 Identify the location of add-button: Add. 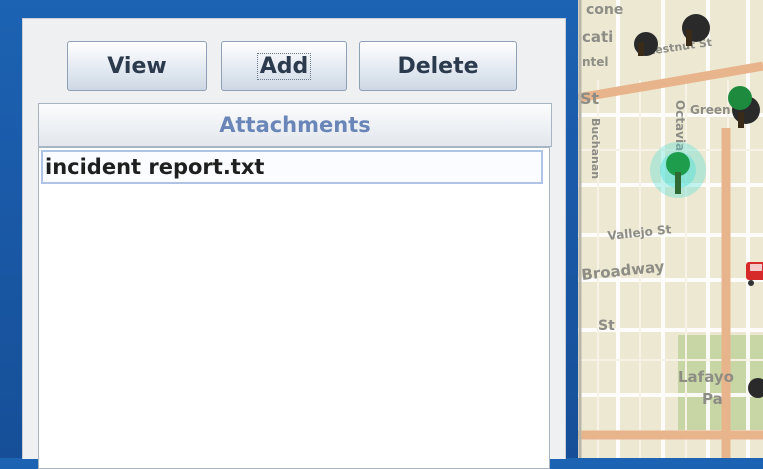
(284, 66).